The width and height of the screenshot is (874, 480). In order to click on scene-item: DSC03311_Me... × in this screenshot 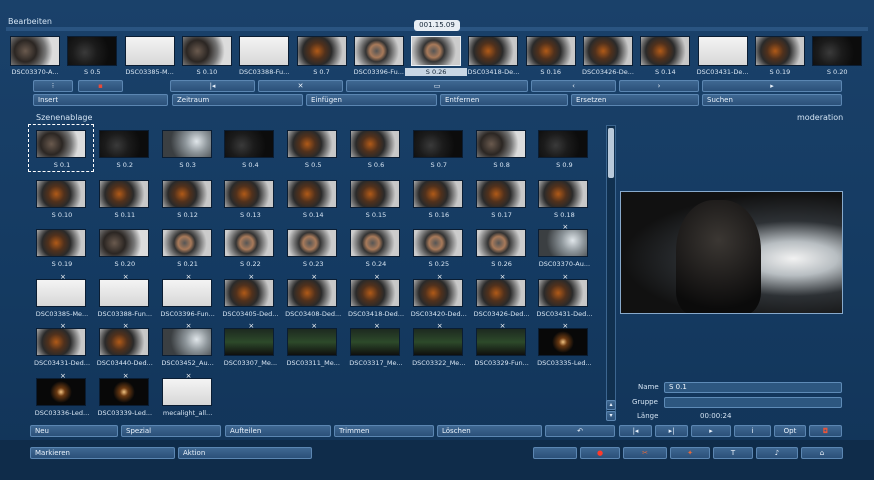, I will do `click(311, 347)`.